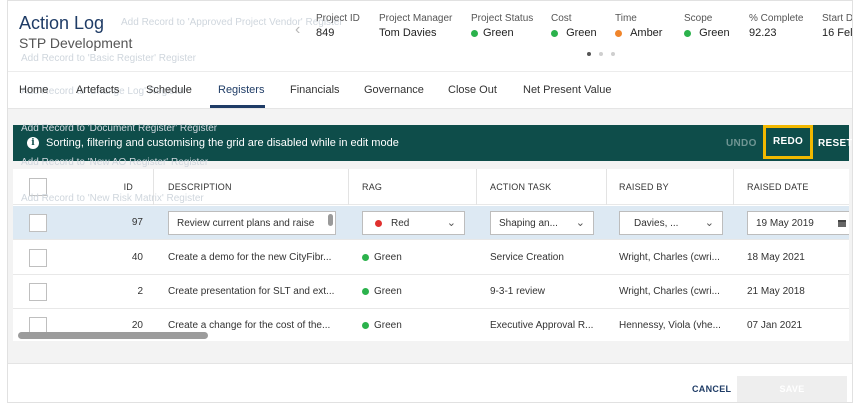  What do you see at coordinates (797, 186) in the screenshot?
I see `column-header-raised-date: RAISED DATE` at bounding box center [797, 186].